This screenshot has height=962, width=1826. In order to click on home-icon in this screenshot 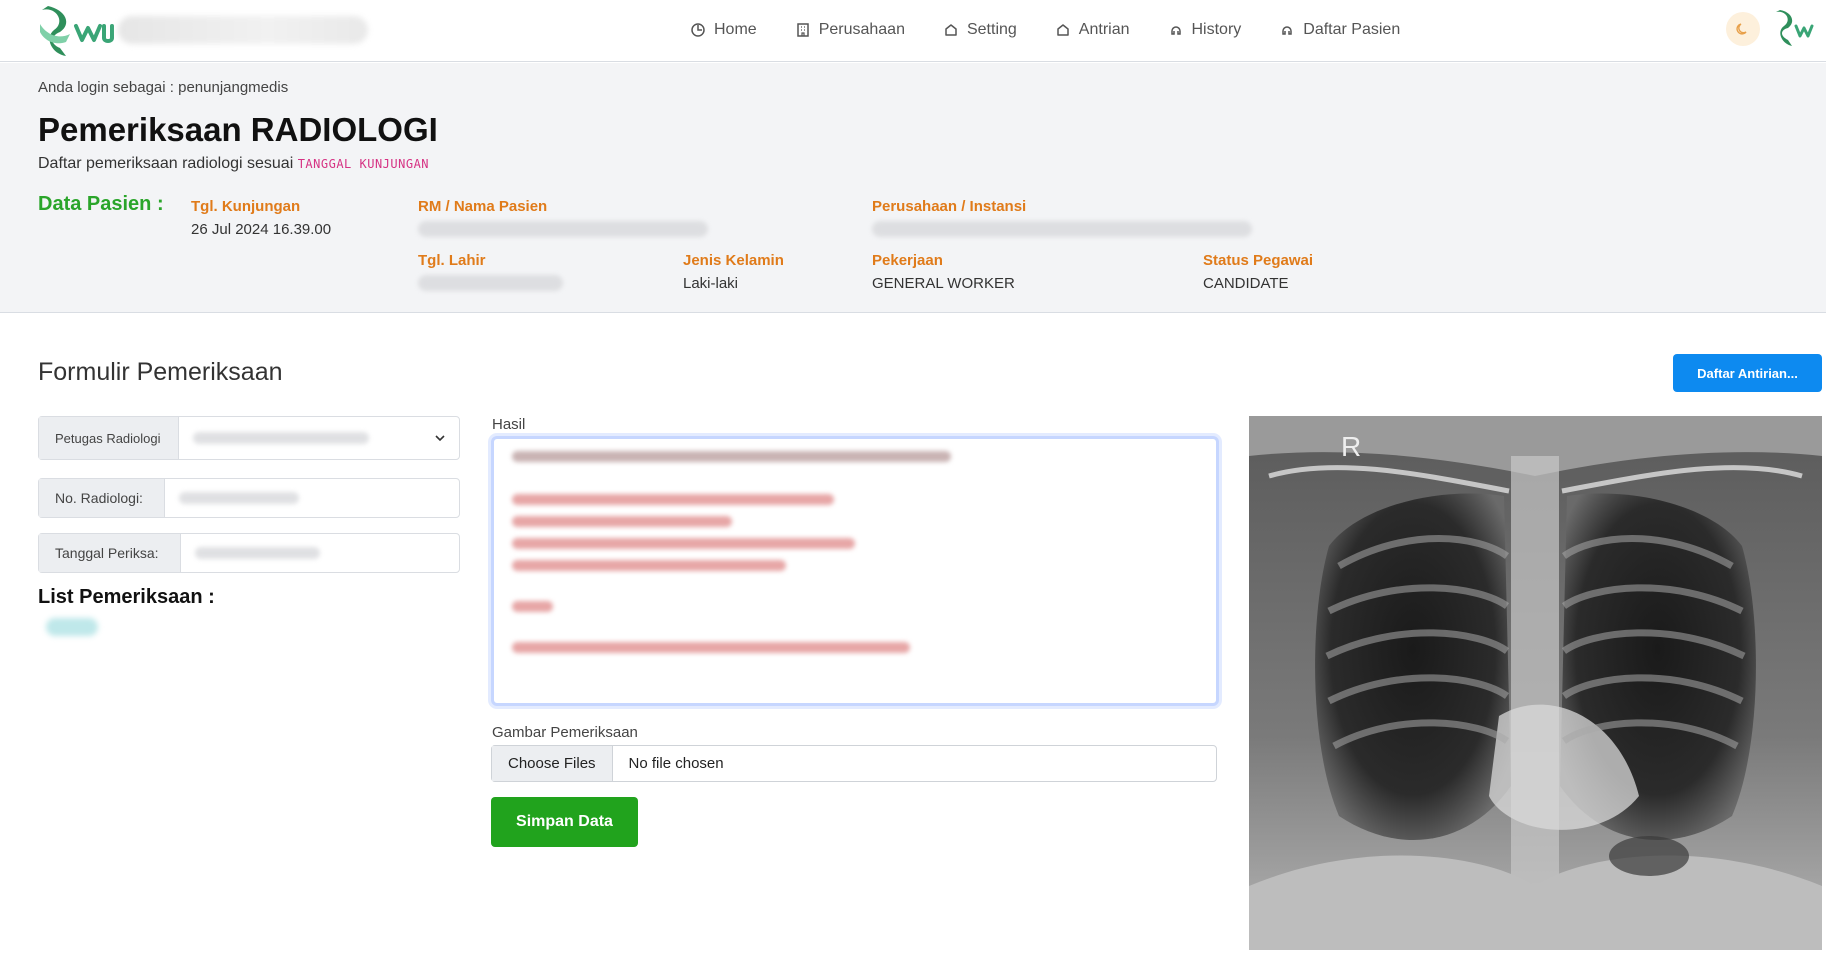, I will do `click(698, 30)`.